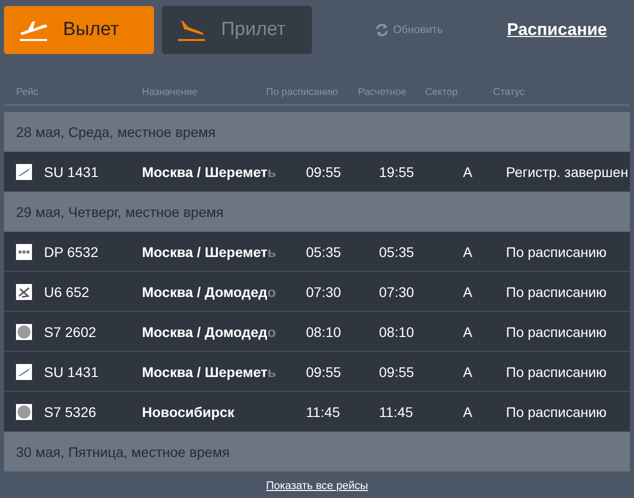 The image size is (634, 498). I want to click on date-label: 29 мая, Четверг, местное время, so click(120, 212).